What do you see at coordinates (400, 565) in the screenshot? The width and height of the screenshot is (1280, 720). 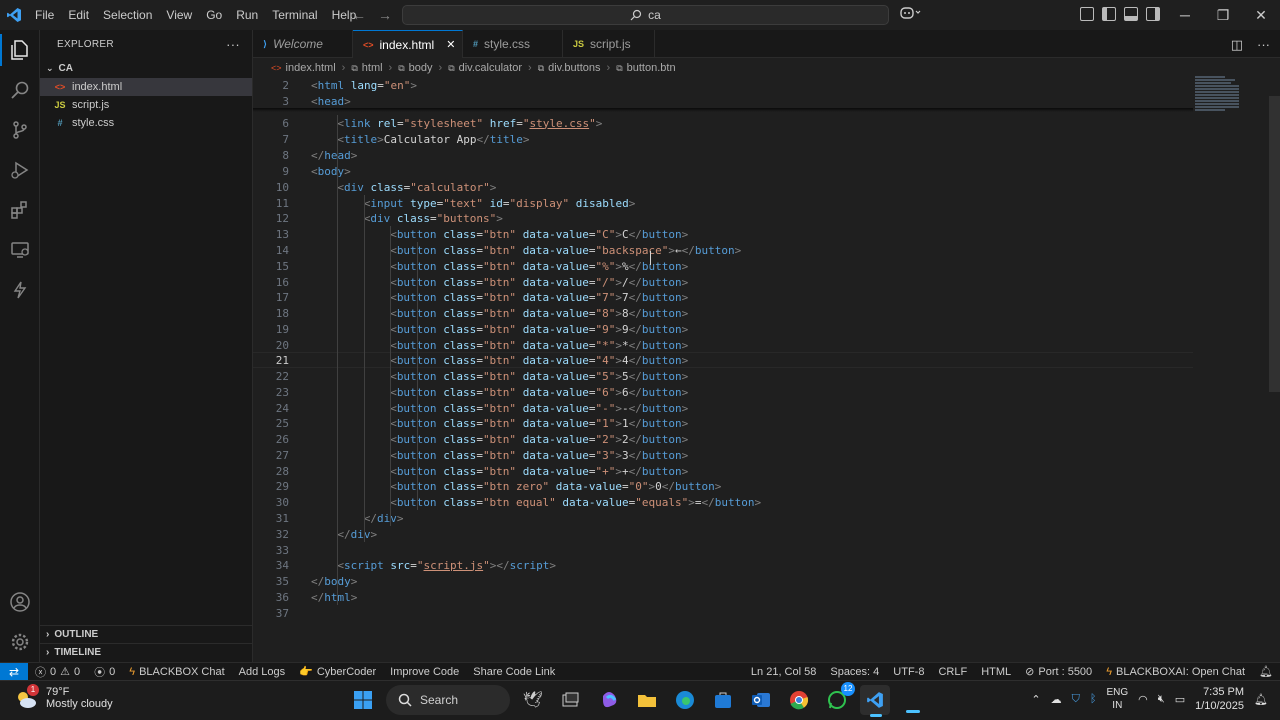 I see `token-attr: src` at bounding box center [400, 565].